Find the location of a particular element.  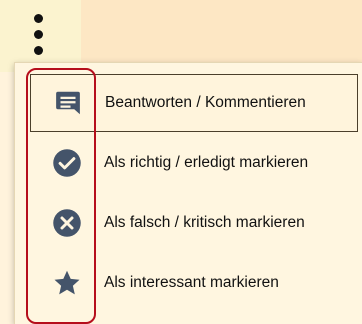

more-options-icon is located at coordinates (39, 37).